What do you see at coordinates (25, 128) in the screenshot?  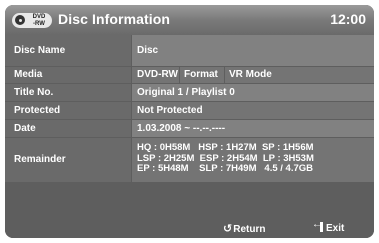 I see `date-label: Date` at bounding box center [25, 128].